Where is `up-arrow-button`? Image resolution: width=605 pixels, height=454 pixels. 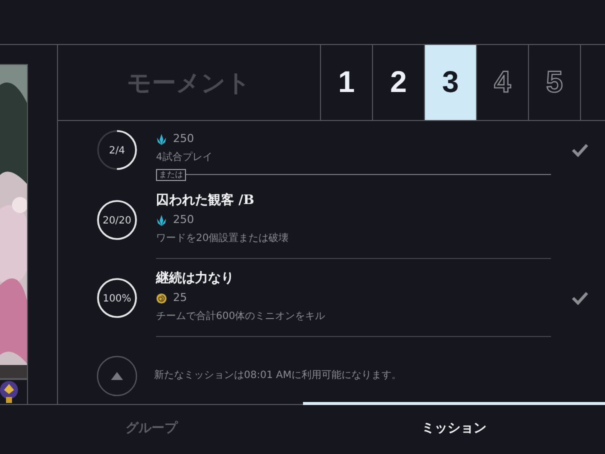 up-arrow-button is located at coordinates (117, 375).